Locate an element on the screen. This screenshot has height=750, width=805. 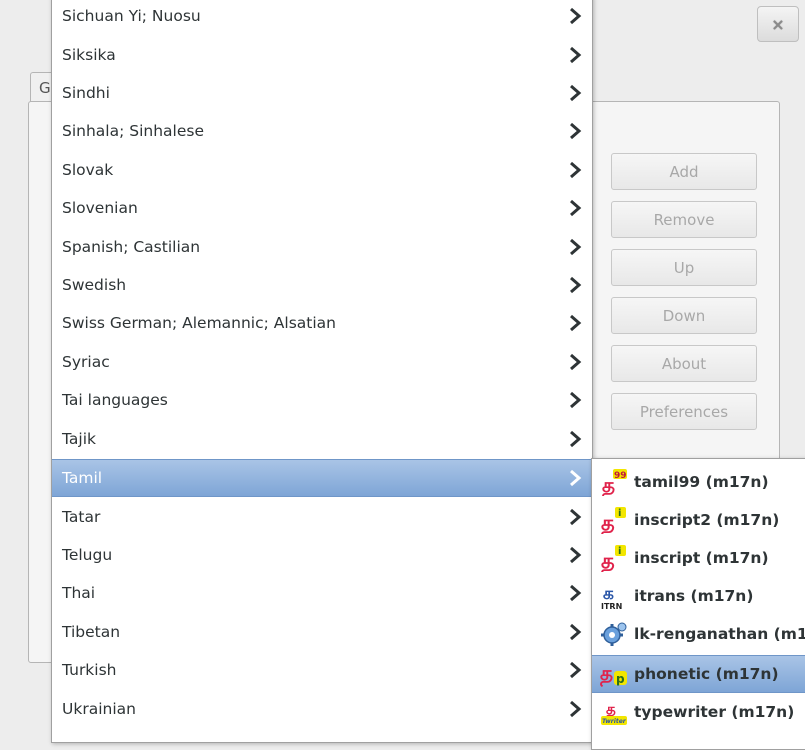
add-button: Add is located at coordinates (684, 171).